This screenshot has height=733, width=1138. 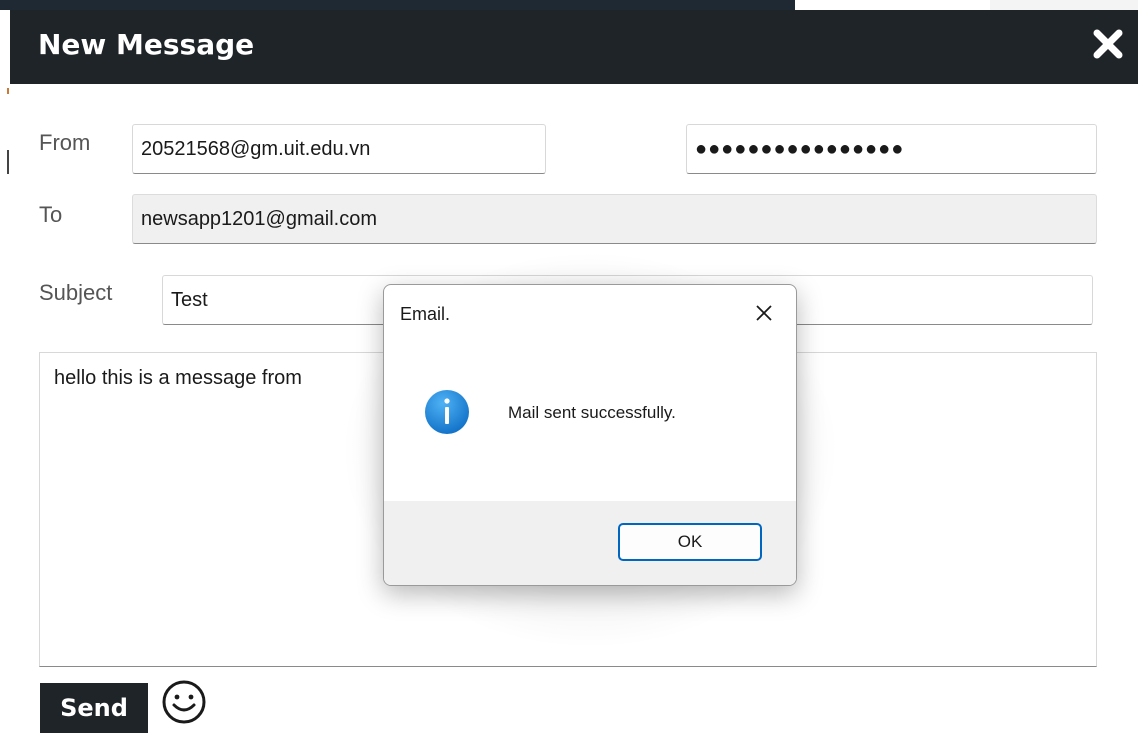 I want to click on background-window-strip-far-right, so click(x=1064, y=5).